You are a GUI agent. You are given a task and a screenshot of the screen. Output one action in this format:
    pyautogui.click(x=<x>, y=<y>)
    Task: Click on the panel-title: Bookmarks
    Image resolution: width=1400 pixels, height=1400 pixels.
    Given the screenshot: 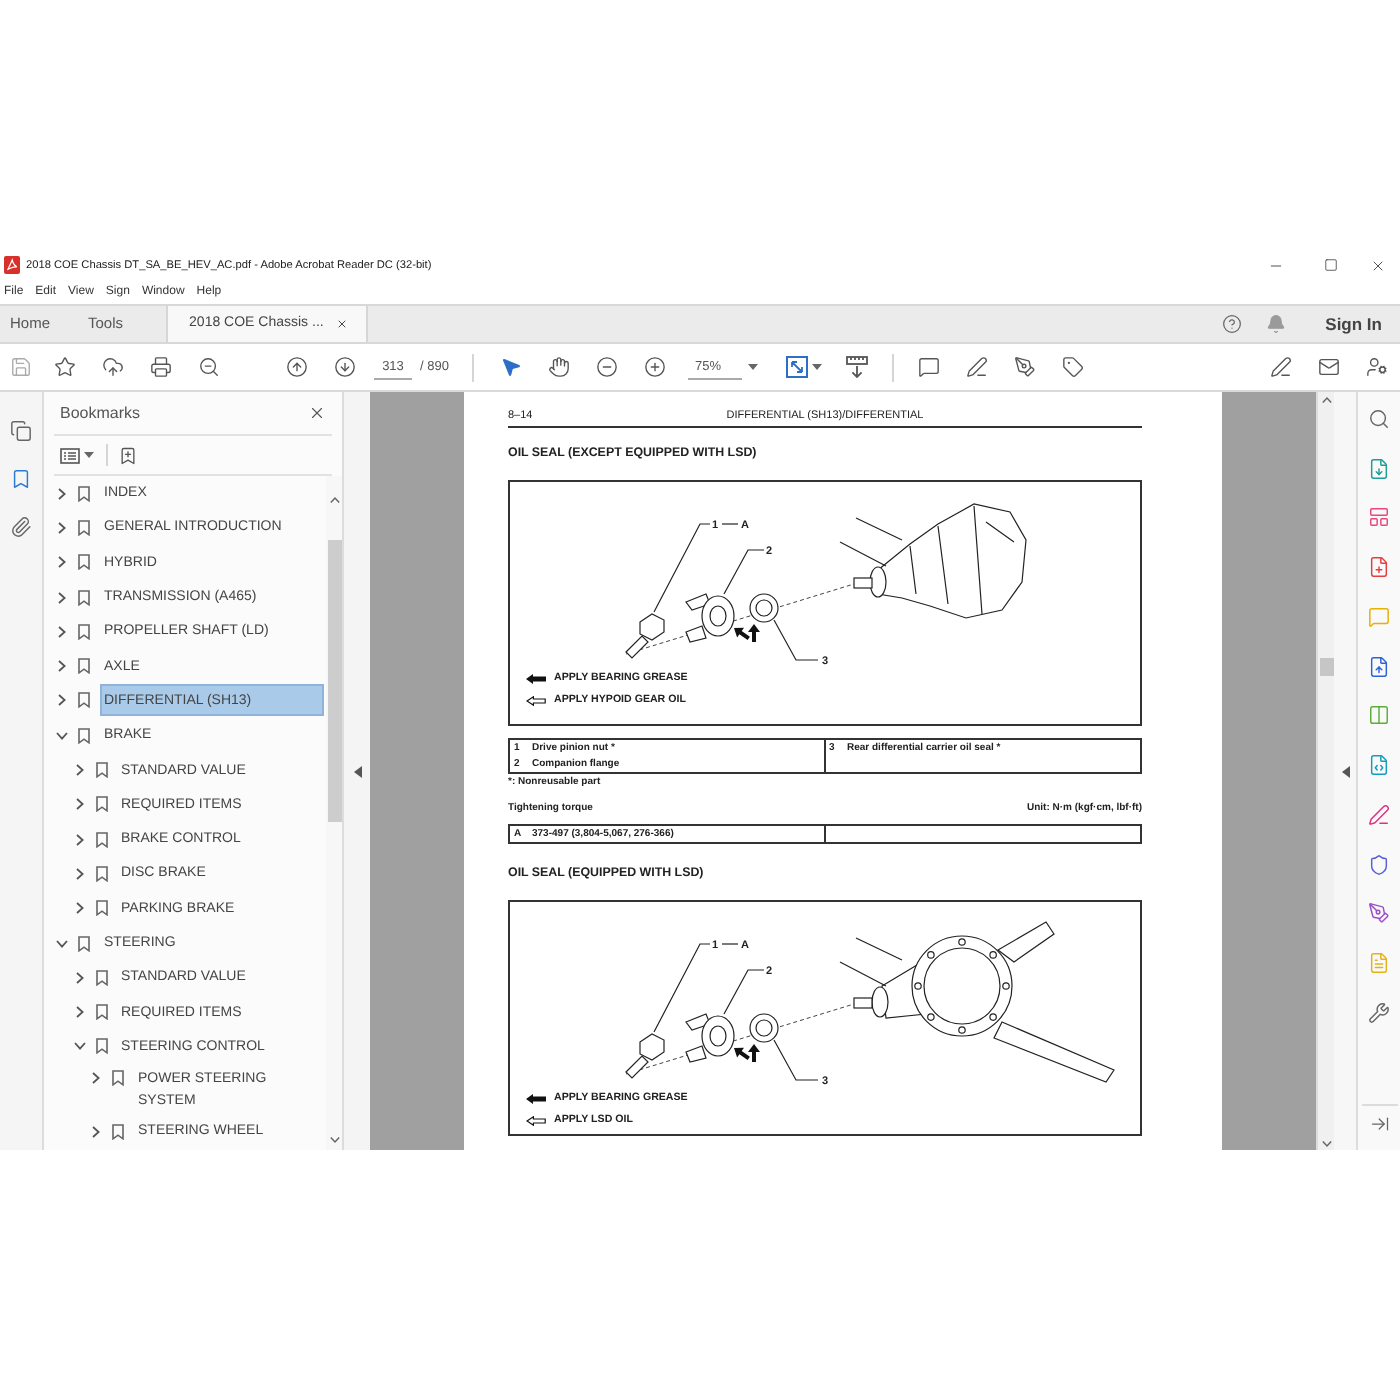 What is the action you would take?
    pyautogui.click(x=99, y=413)
    